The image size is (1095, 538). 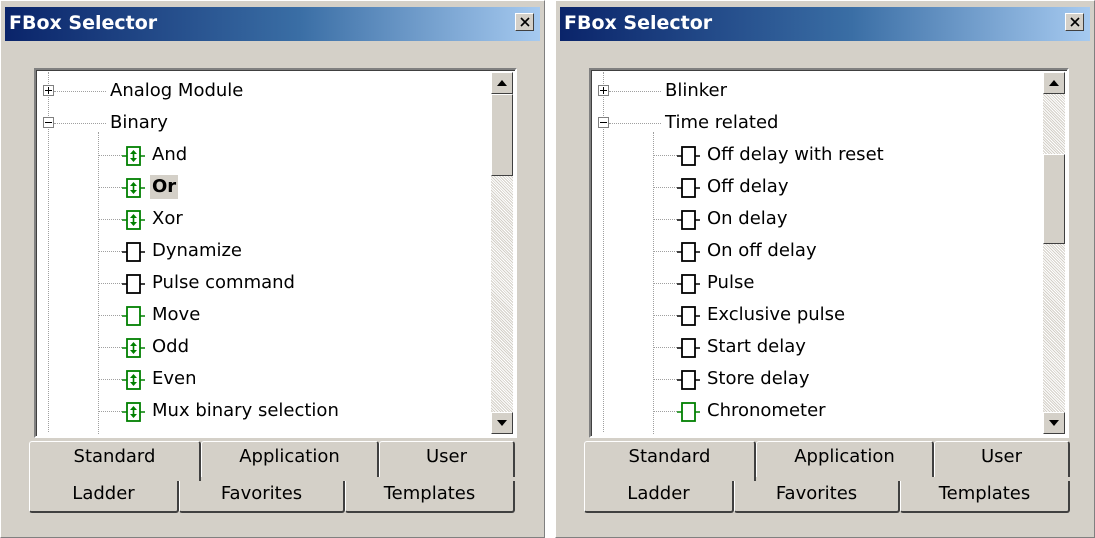 What do you see at coordinates (429, 493) in the screenshot?
I see `tab-label: Templates` at bounding box center [429, 493].